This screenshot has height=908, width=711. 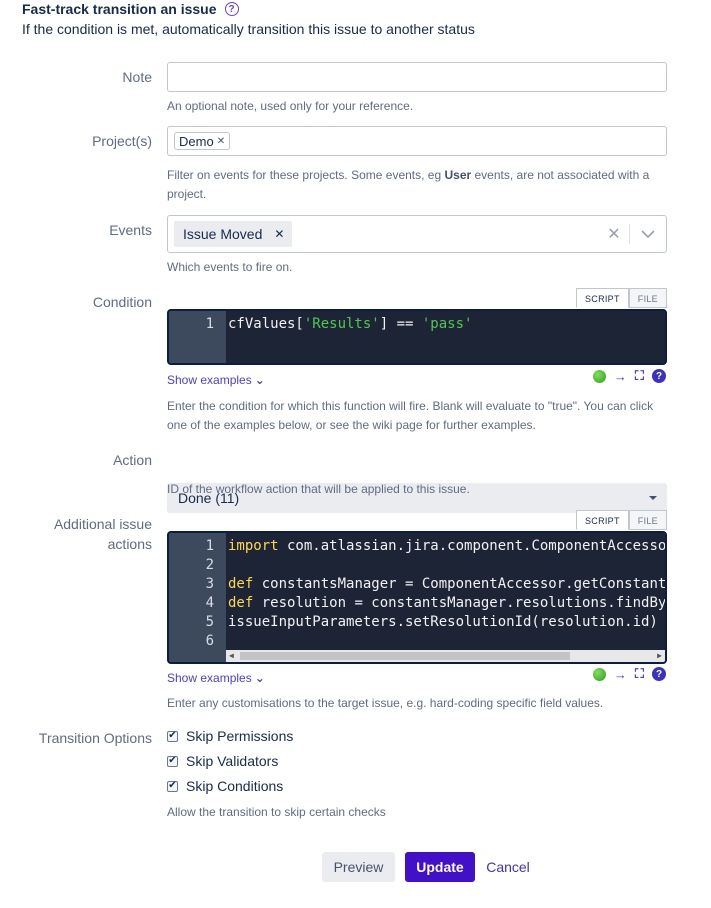 I want to click on skip-validators-option: ✔ Skip Validators, so click(x=222, y=761).